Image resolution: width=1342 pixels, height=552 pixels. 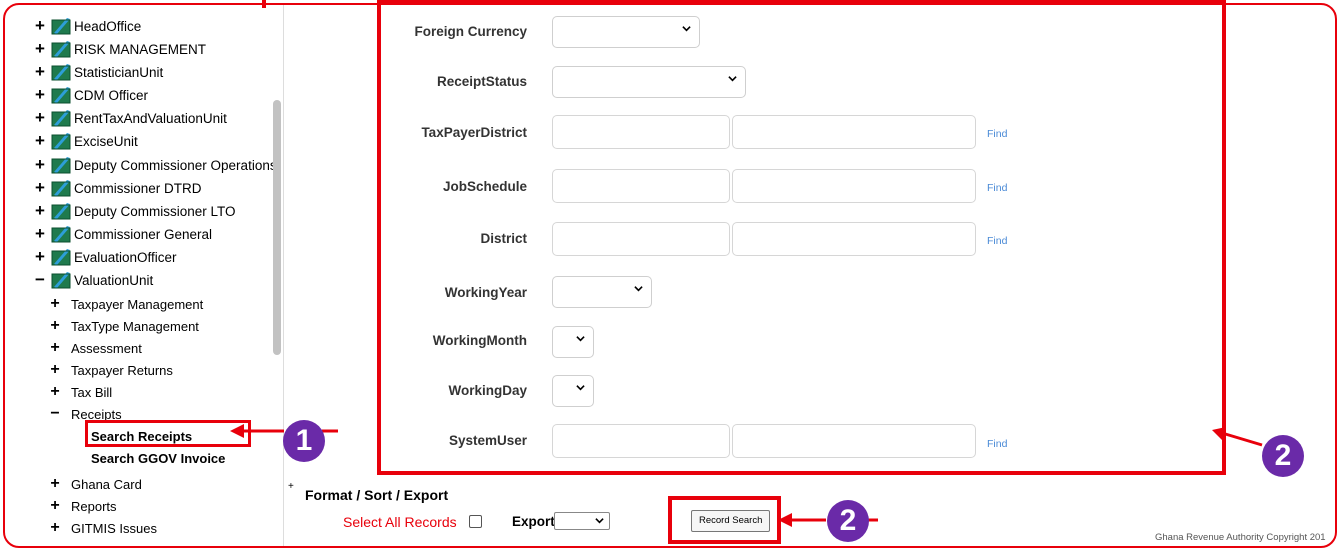 What do you see at coordinates (304, 441) in the screenshot?
I see `annotation-badge-1: 1` at bounding box center [304, 441].